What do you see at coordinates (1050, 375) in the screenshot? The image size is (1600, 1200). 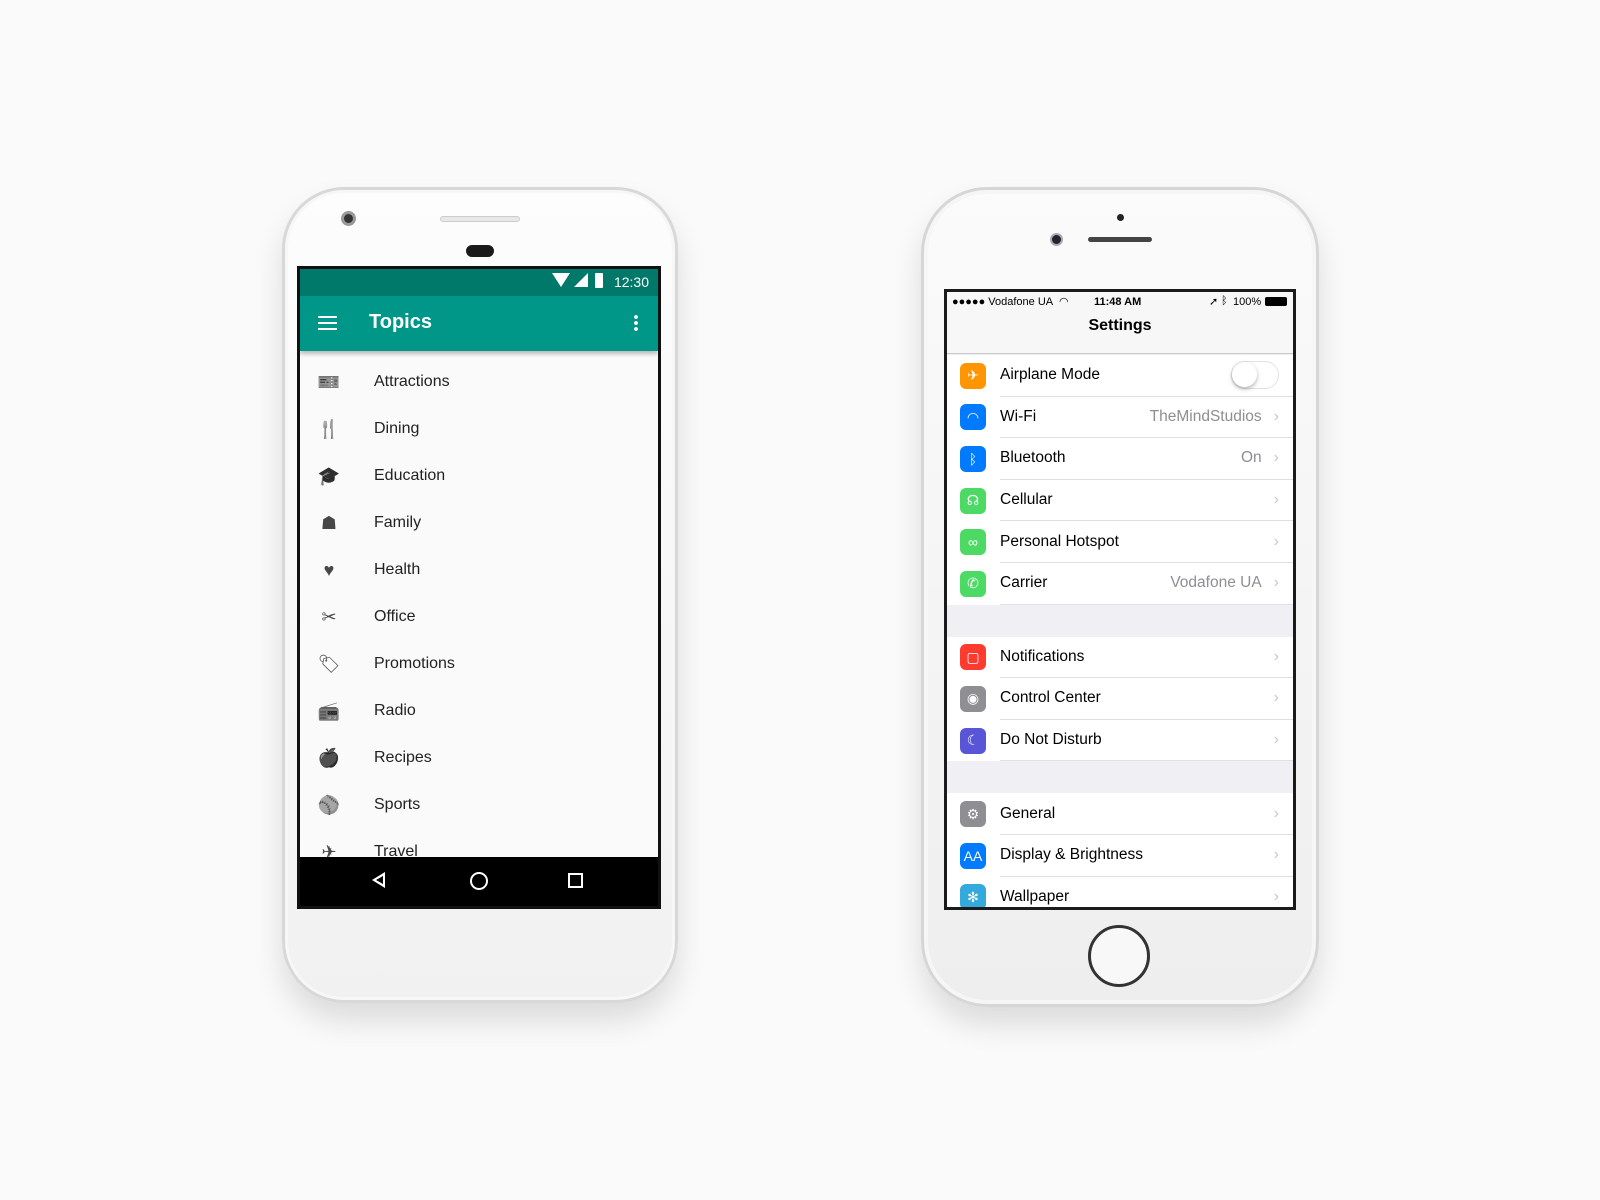 I see `row-label: Airplane Mode` at bounding box center [1050, 375].